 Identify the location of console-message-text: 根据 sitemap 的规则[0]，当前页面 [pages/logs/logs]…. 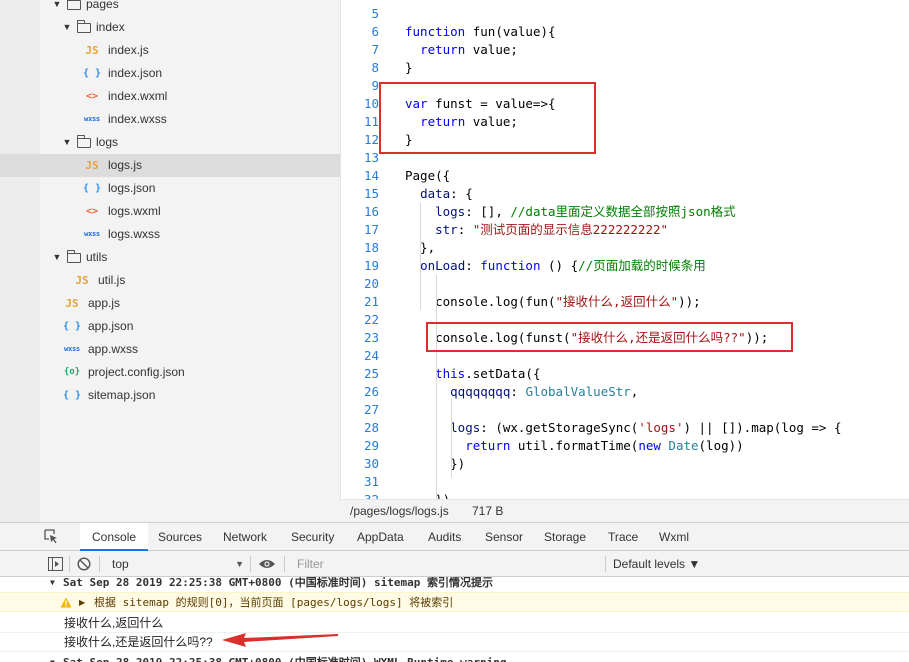
(274, 602).